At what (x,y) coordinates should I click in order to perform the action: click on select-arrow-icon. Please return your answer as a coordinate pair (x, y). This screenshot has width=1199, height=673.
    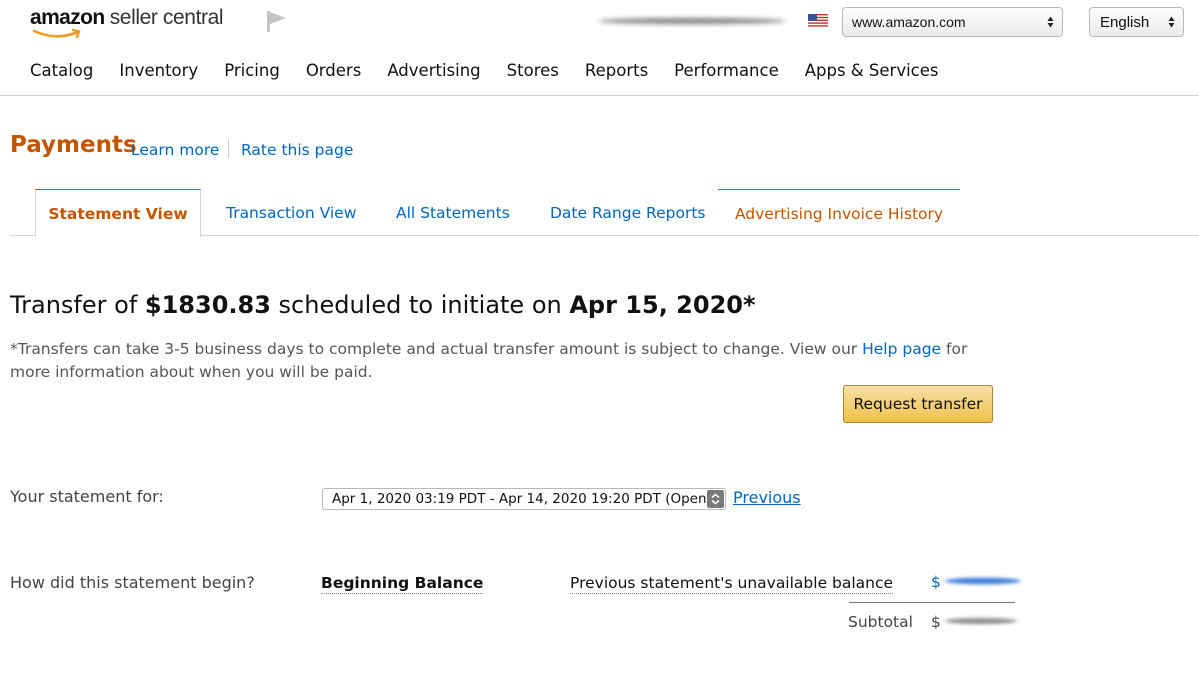
    Looking at the image, I should click on (715, 499).